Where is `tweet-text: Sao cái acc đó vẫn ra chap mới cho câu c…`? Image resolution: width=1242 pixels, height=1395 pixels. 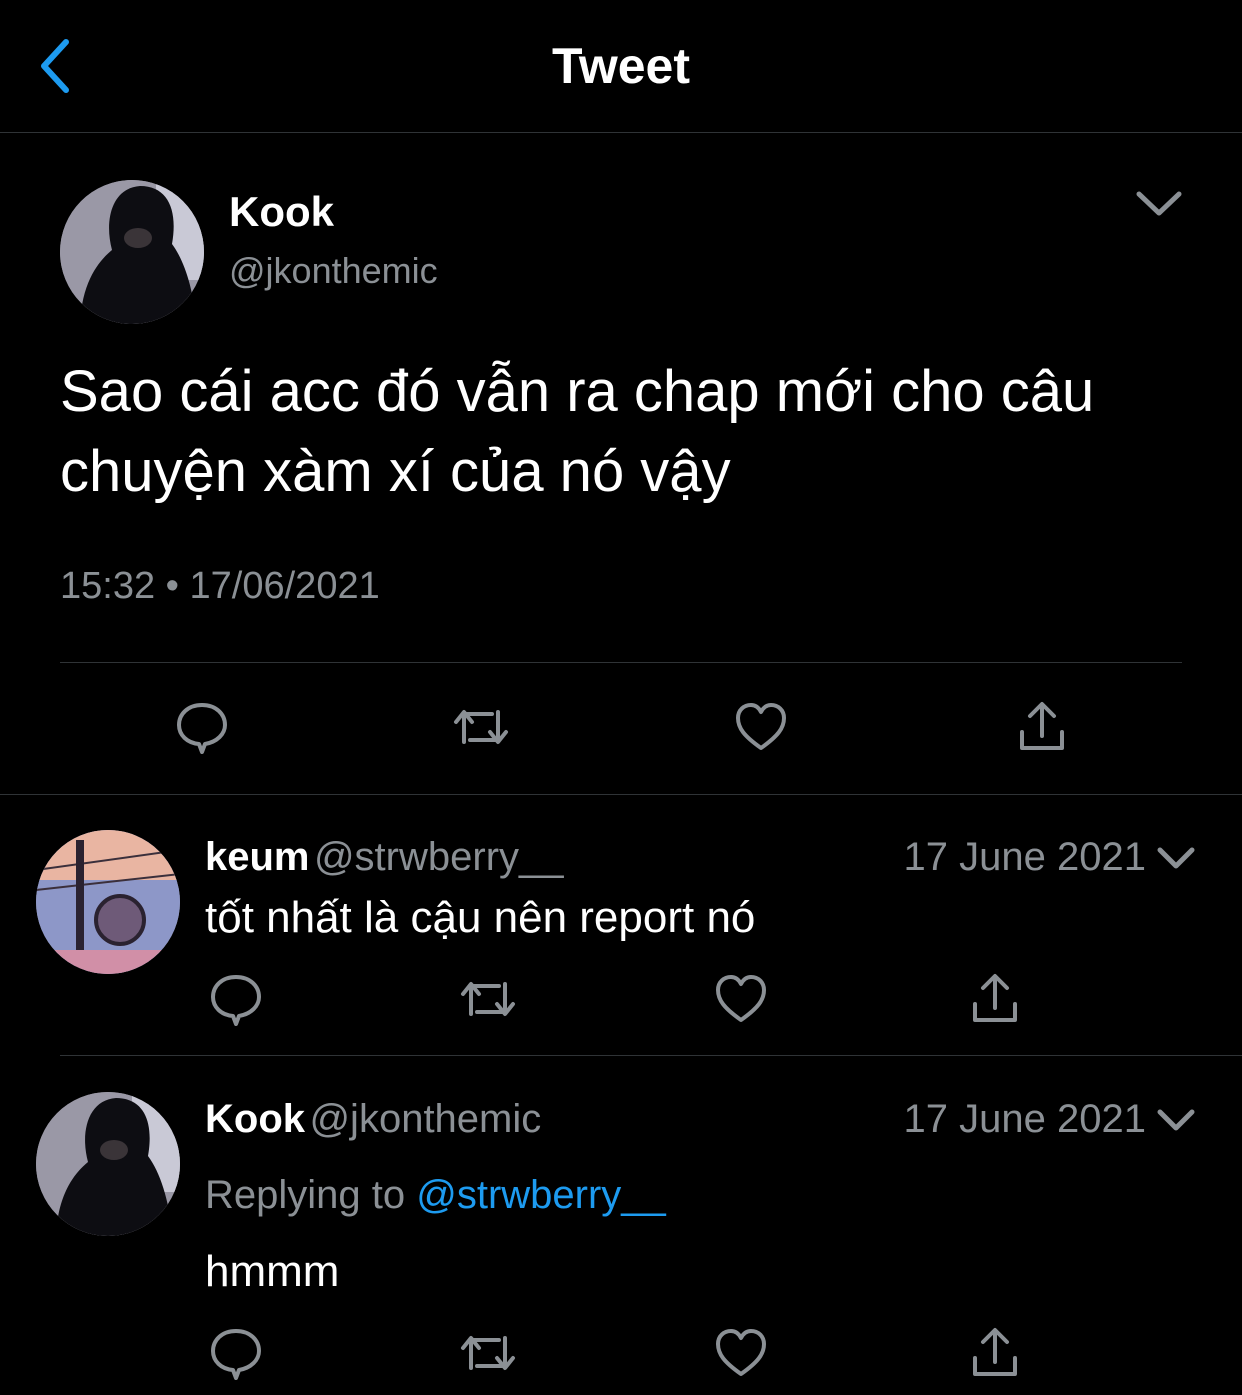 tweet-text: Sao cái acc đó vẫn ra chap mới cho câu c… is located at coordinates (577, 431).